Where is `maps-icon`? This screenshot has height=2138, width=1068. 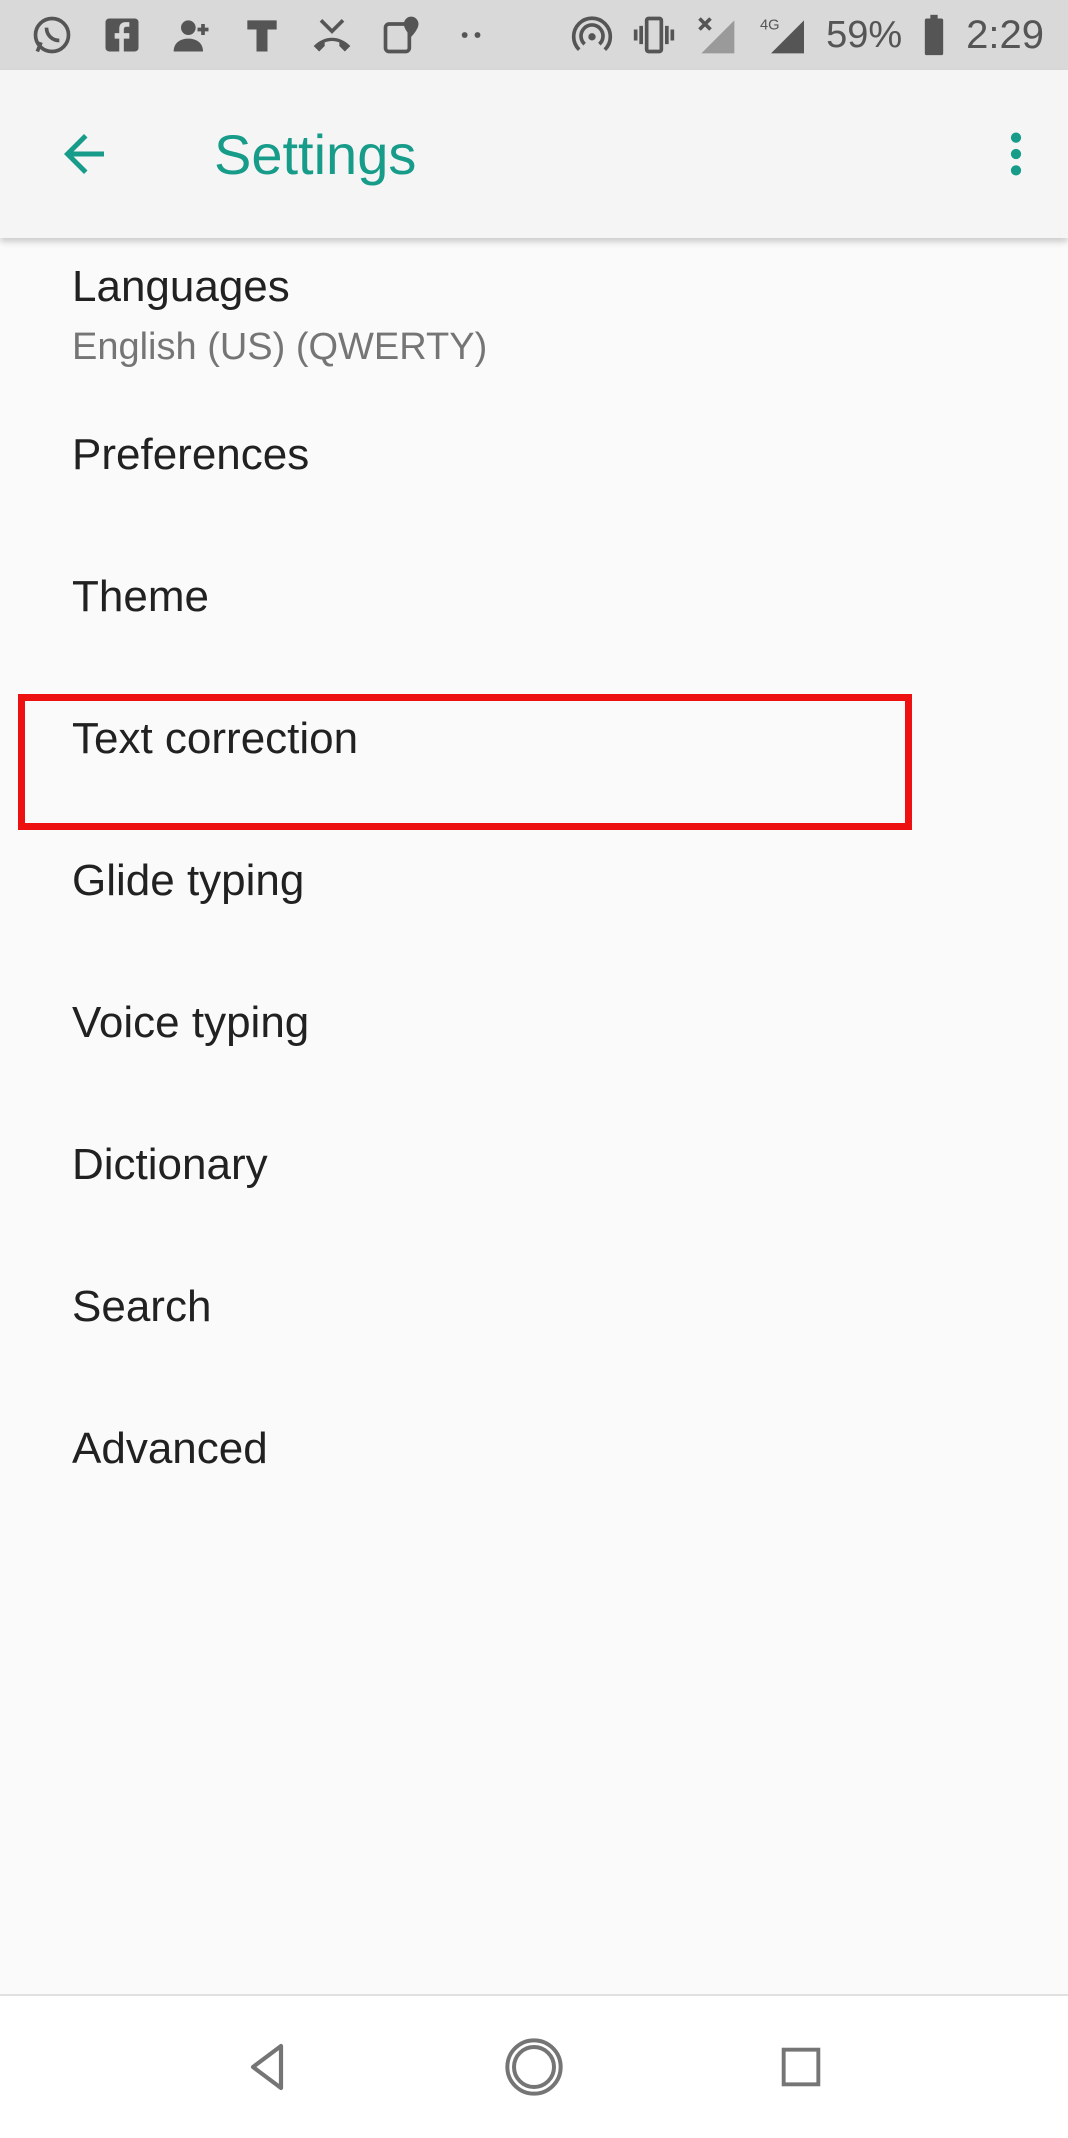 maps-icon is located at coordinates (402, 35).